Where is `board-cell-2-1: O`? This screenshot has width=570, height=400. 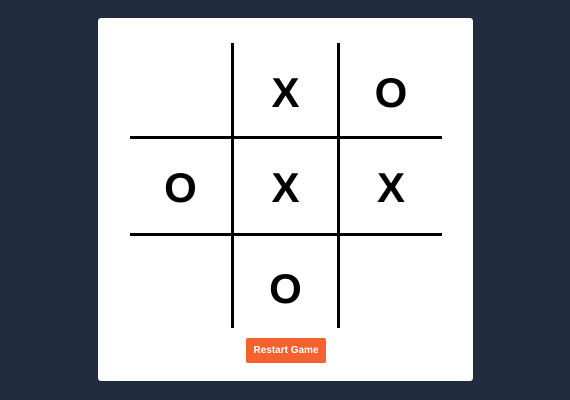 board-cell-2-1: O is located at coordinates (285, 288).